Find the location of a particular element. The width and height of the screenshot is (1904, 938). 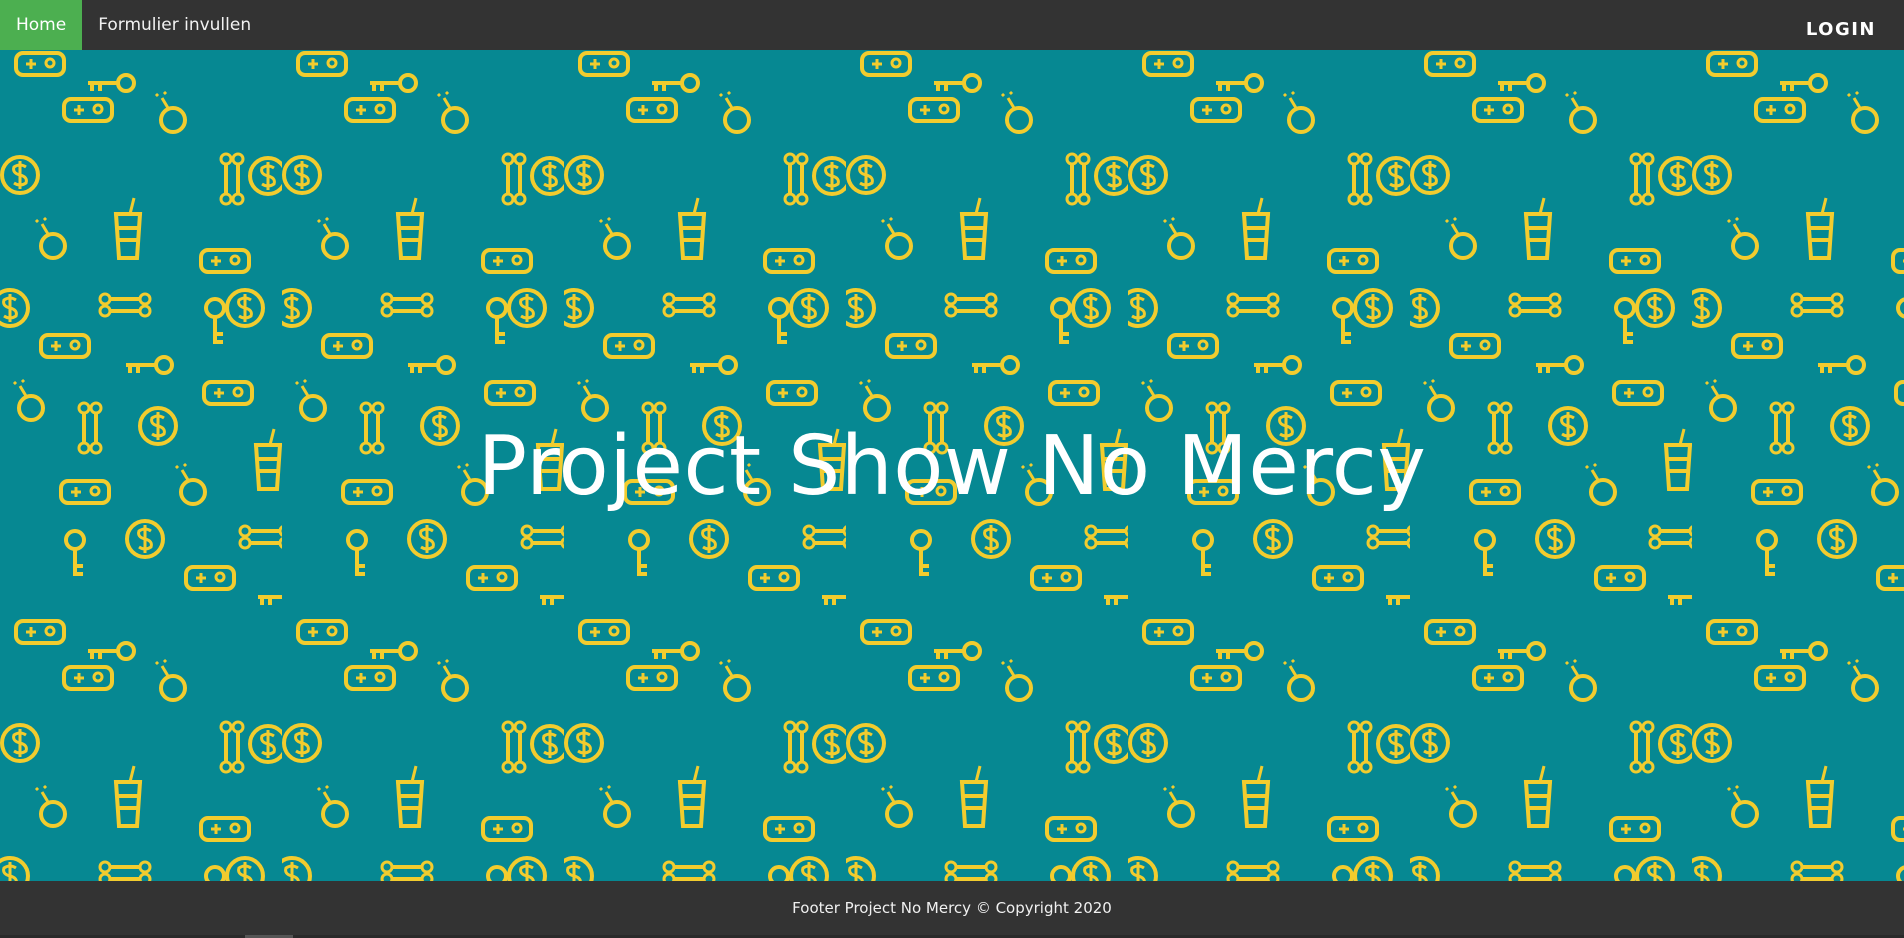

footer-text: Footer Project No Mercy © Copyright 2020 is located at coordinates (952, 908).